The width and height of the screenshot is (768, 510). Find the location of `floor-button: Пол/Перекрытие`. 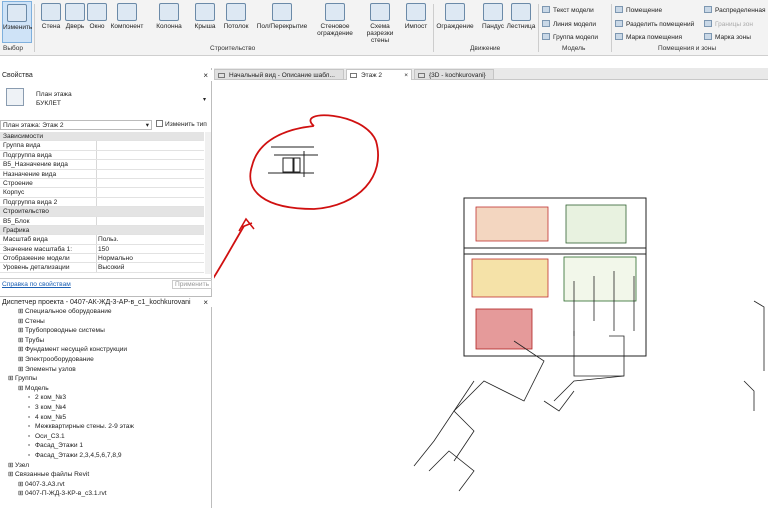

floor-button: Пол/Перекрытие is located at coordinates (282, 22).